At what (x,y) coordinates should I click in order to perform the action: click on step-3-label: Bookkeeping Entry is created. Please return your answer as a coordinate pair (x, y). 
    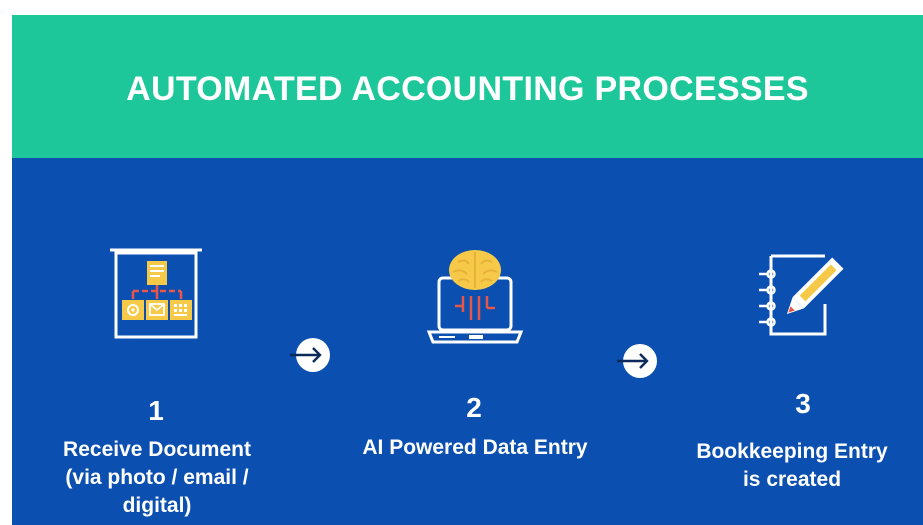
    Looking at the image, I should click on (792, 466).